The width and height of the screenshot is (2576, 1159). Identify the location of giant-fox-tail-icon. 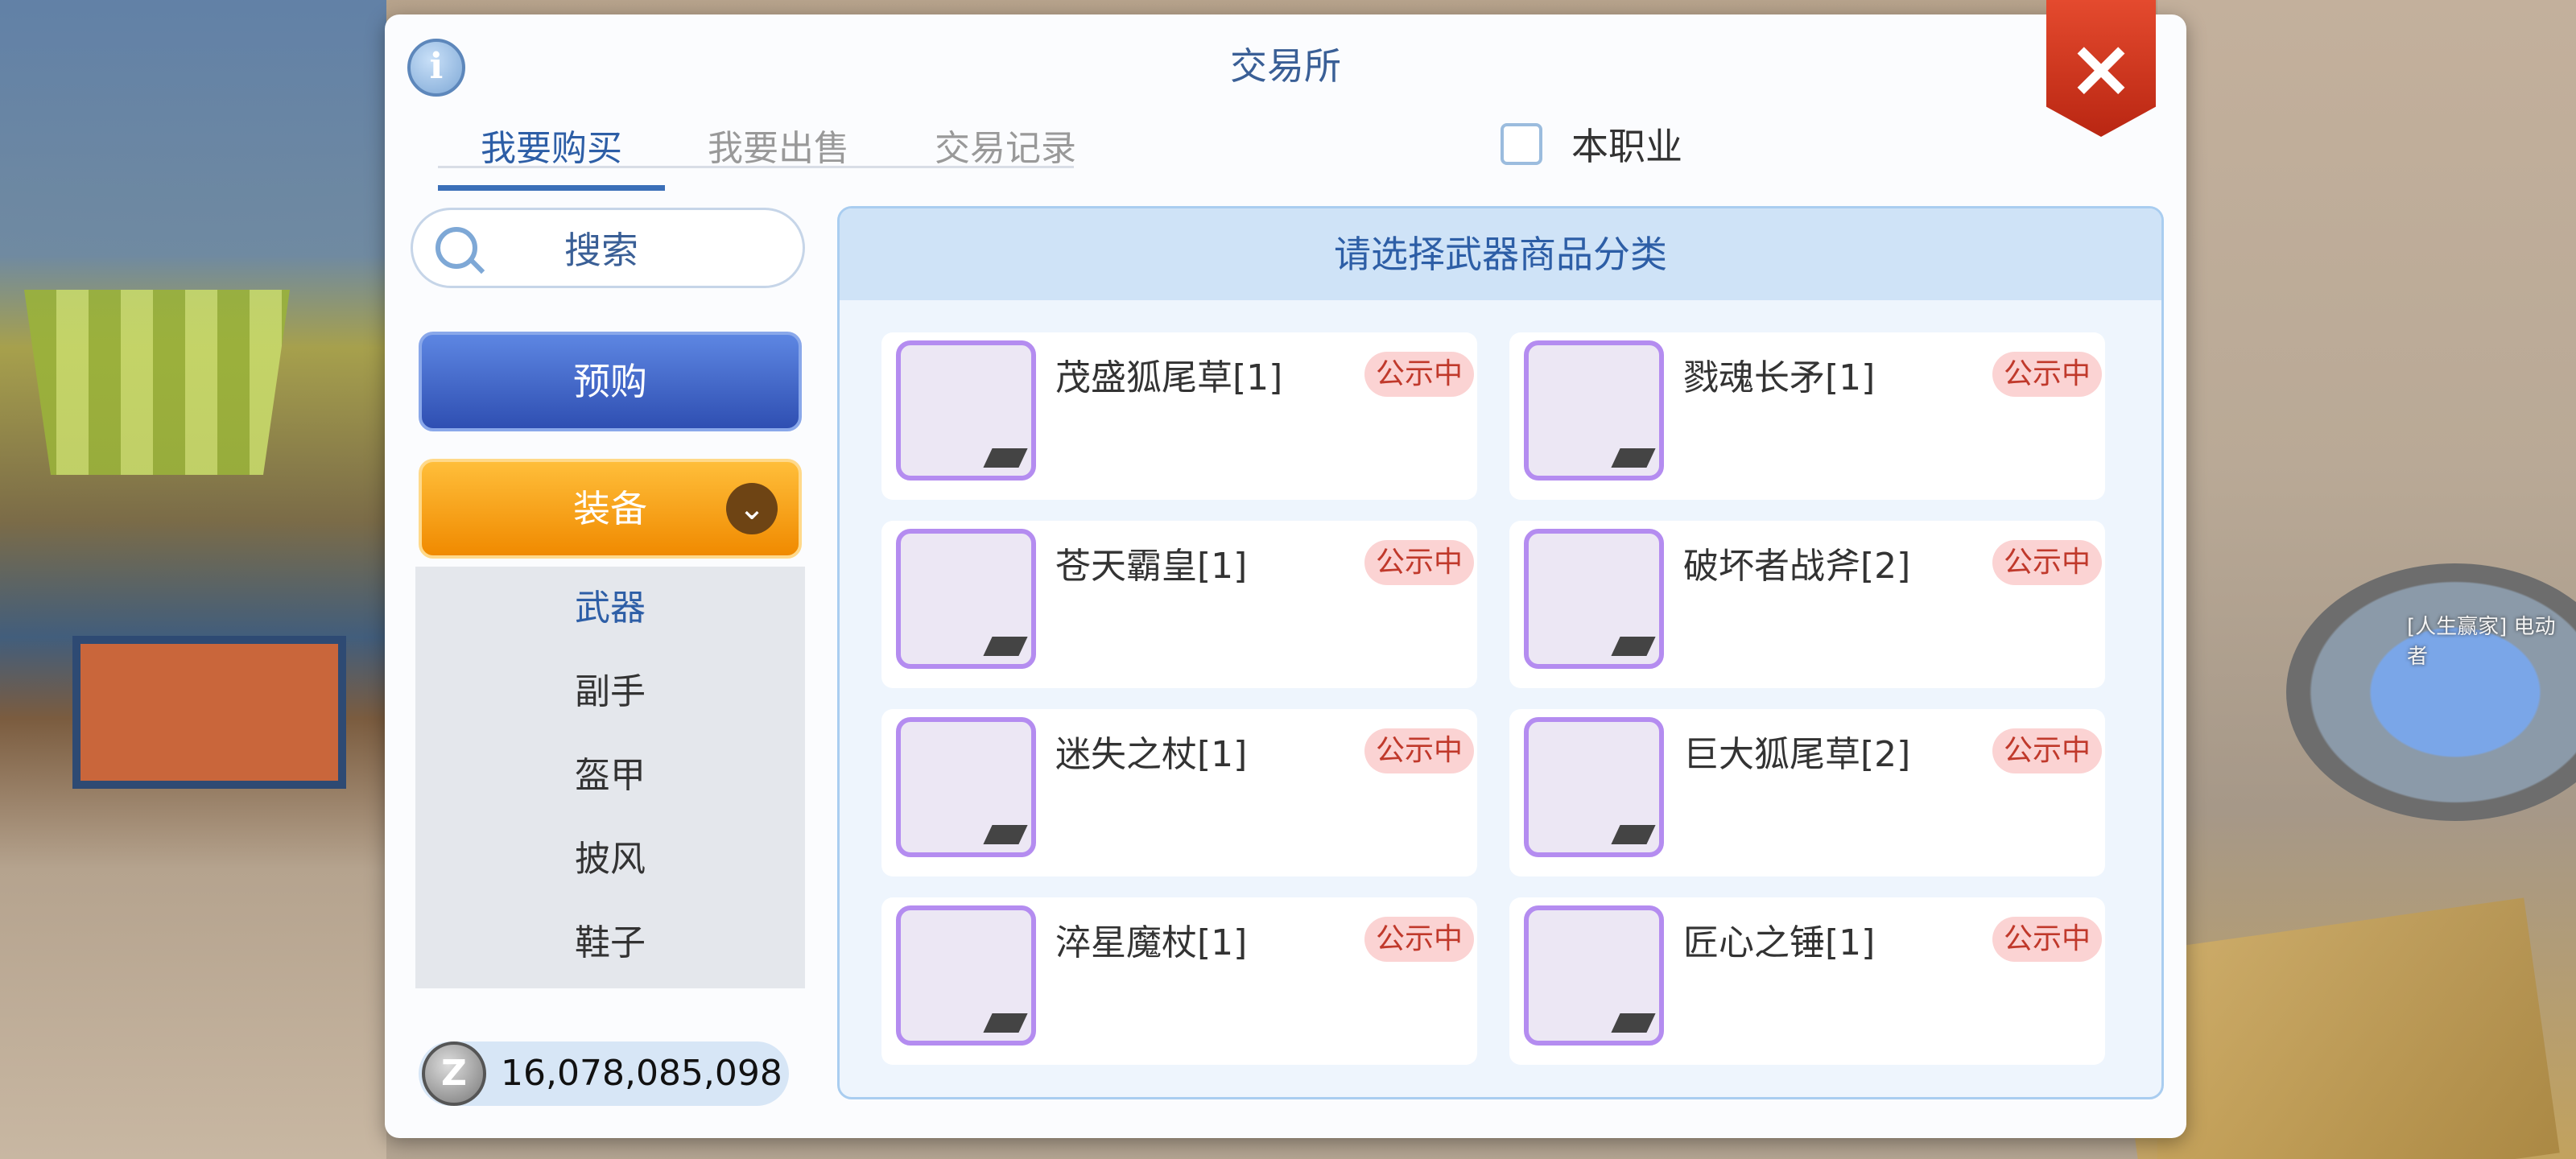
(1594, 787).